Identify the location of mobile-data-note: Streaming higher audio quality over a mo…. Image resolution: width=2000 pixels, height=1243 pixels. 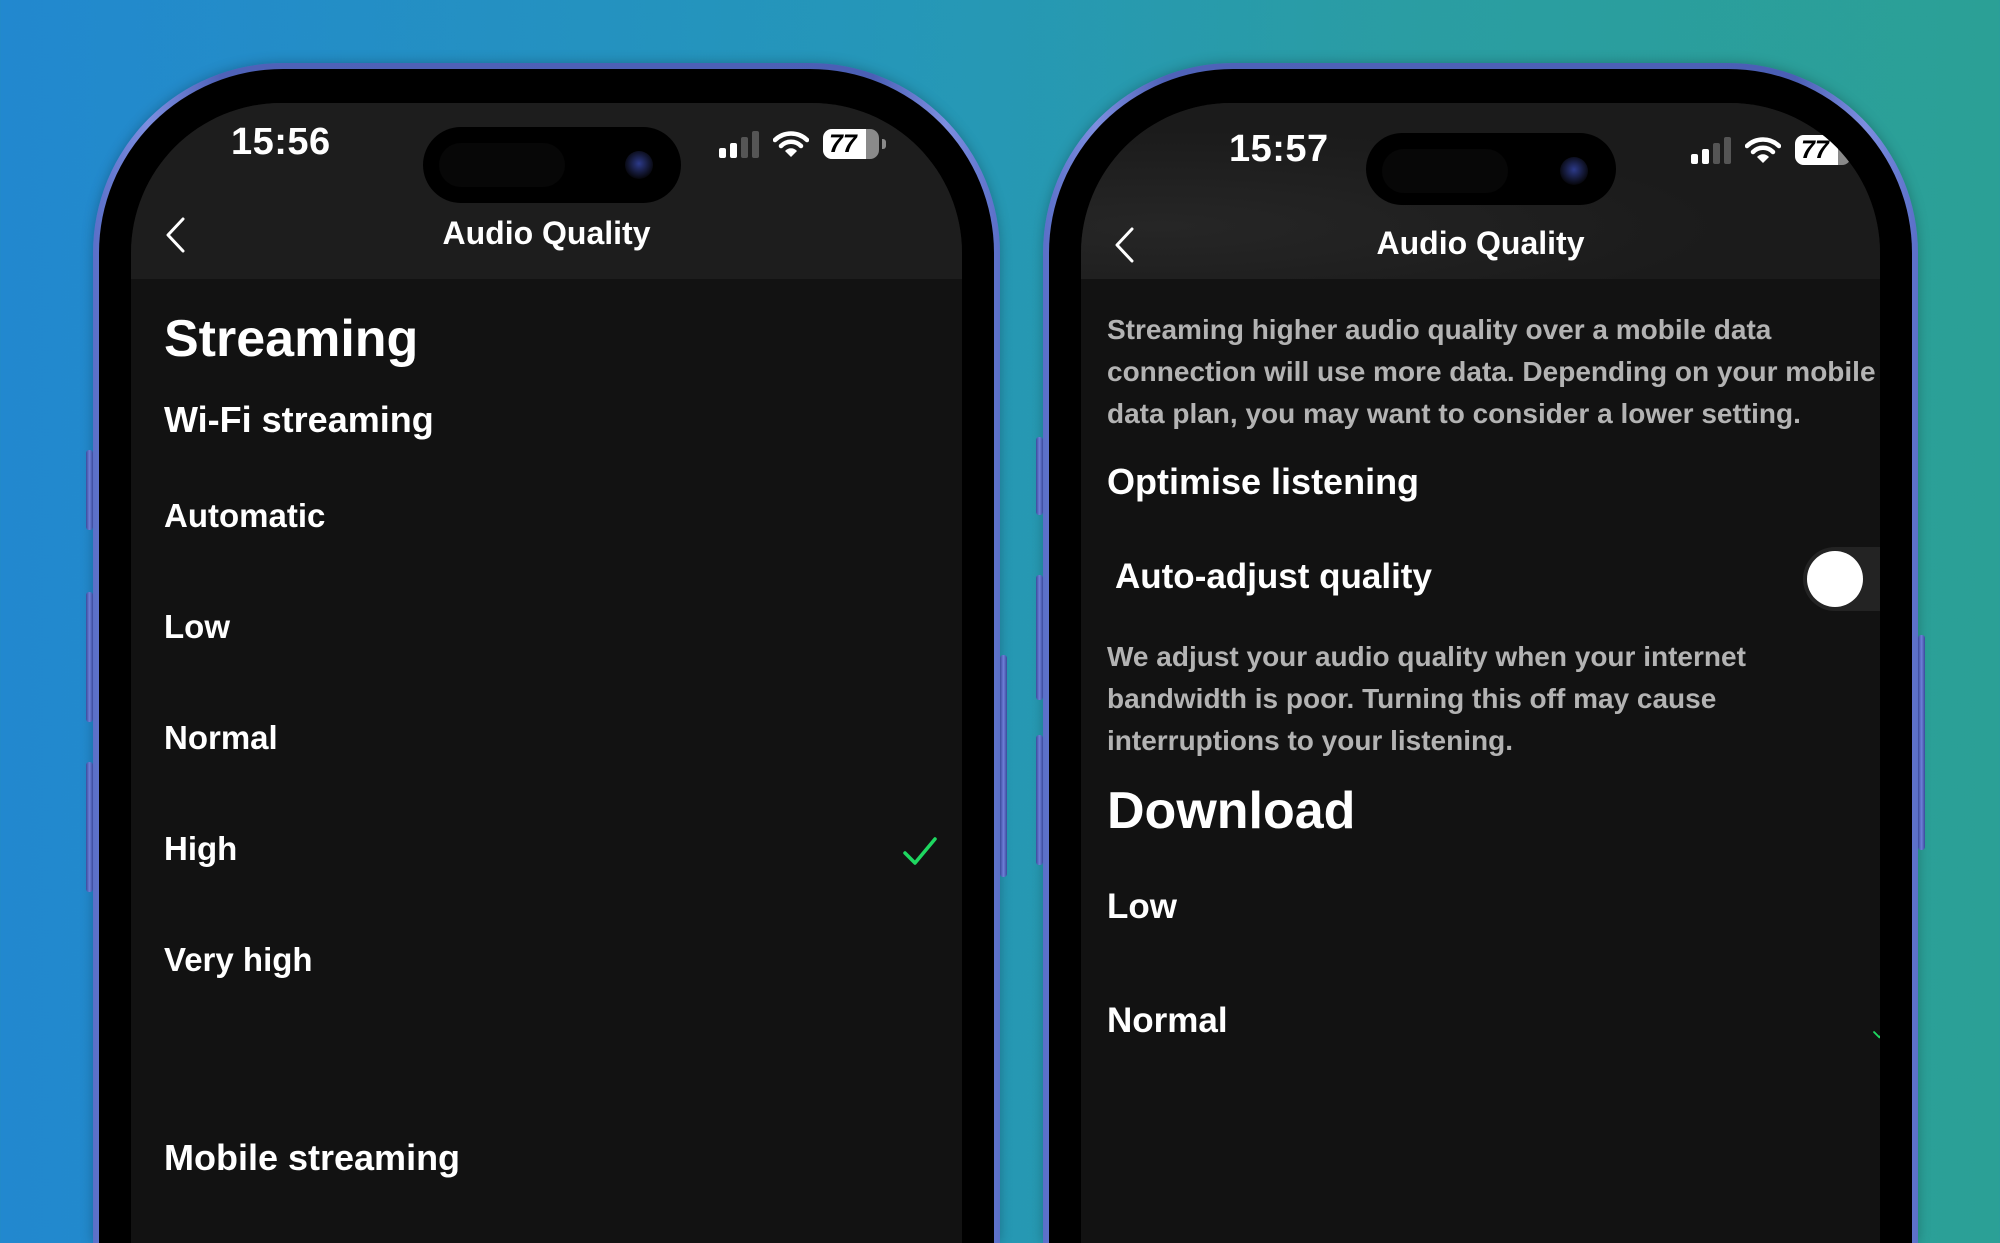
(1491, 371).